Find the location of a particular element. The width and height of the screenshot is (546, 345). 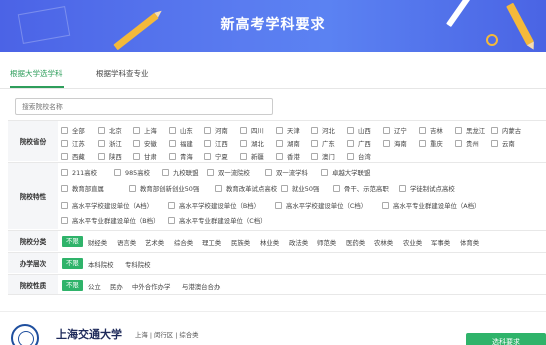

filter-checkbox-option: 双一流学科 is located at coordinates (286, 172).